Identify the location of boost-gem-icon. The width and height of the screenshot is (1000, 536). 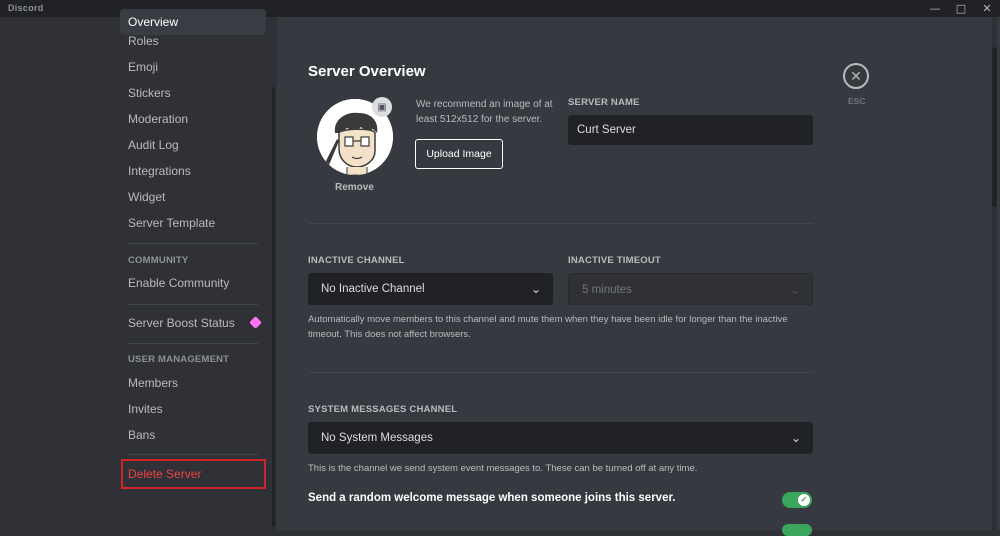
(255, 322).